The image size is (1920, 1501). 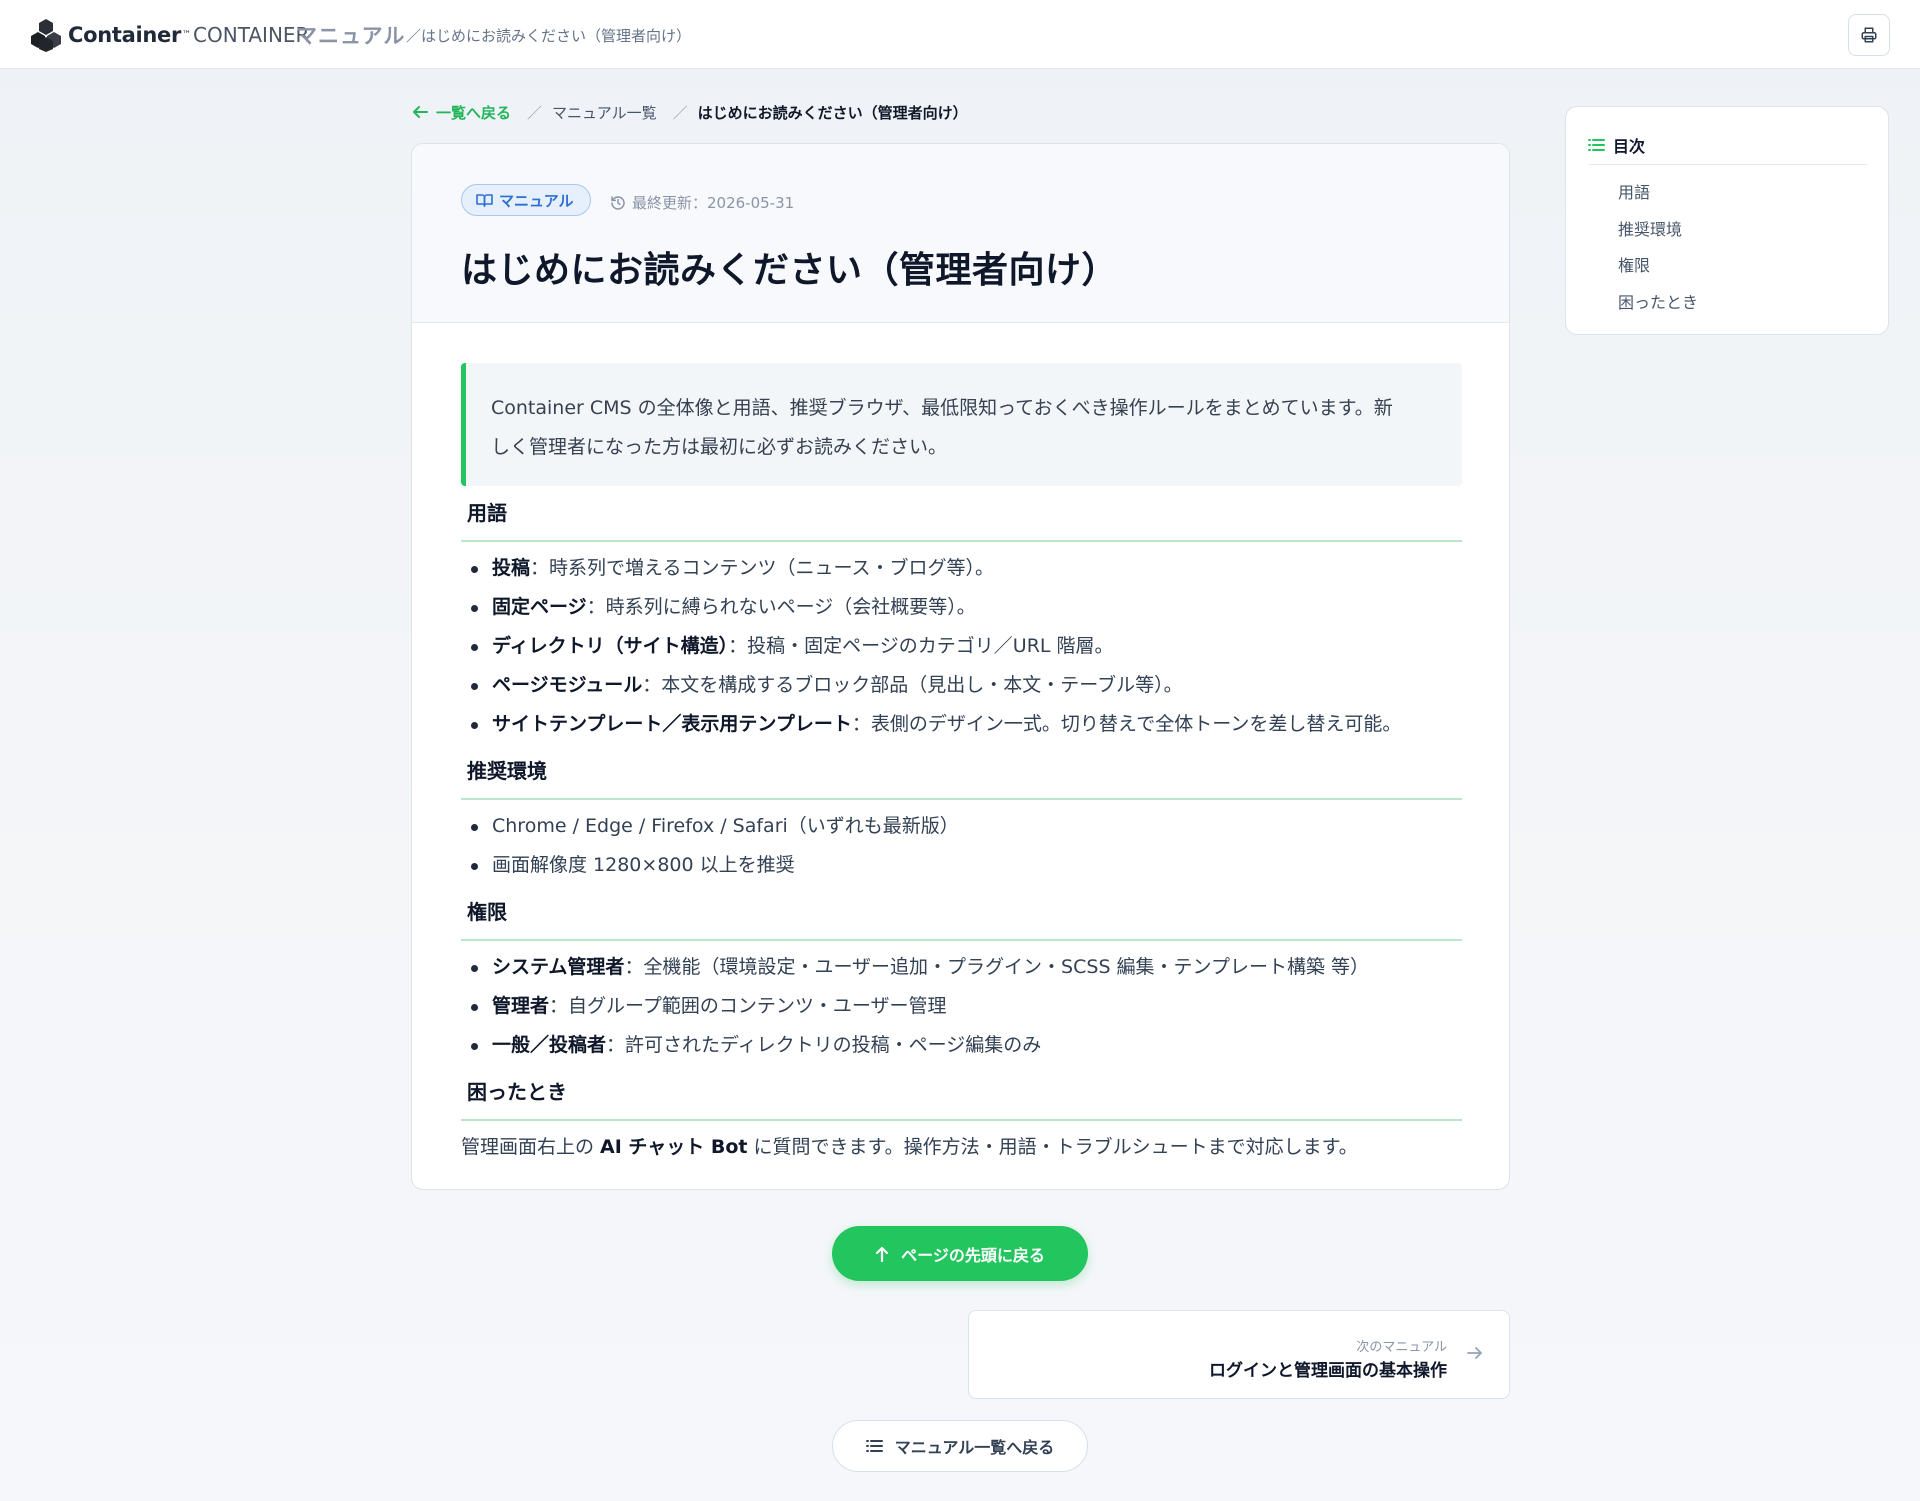 I want to click on term-desc: ：投稿・固定ページのカテゴリ／URL 階層。, so click(x=921, y=646).